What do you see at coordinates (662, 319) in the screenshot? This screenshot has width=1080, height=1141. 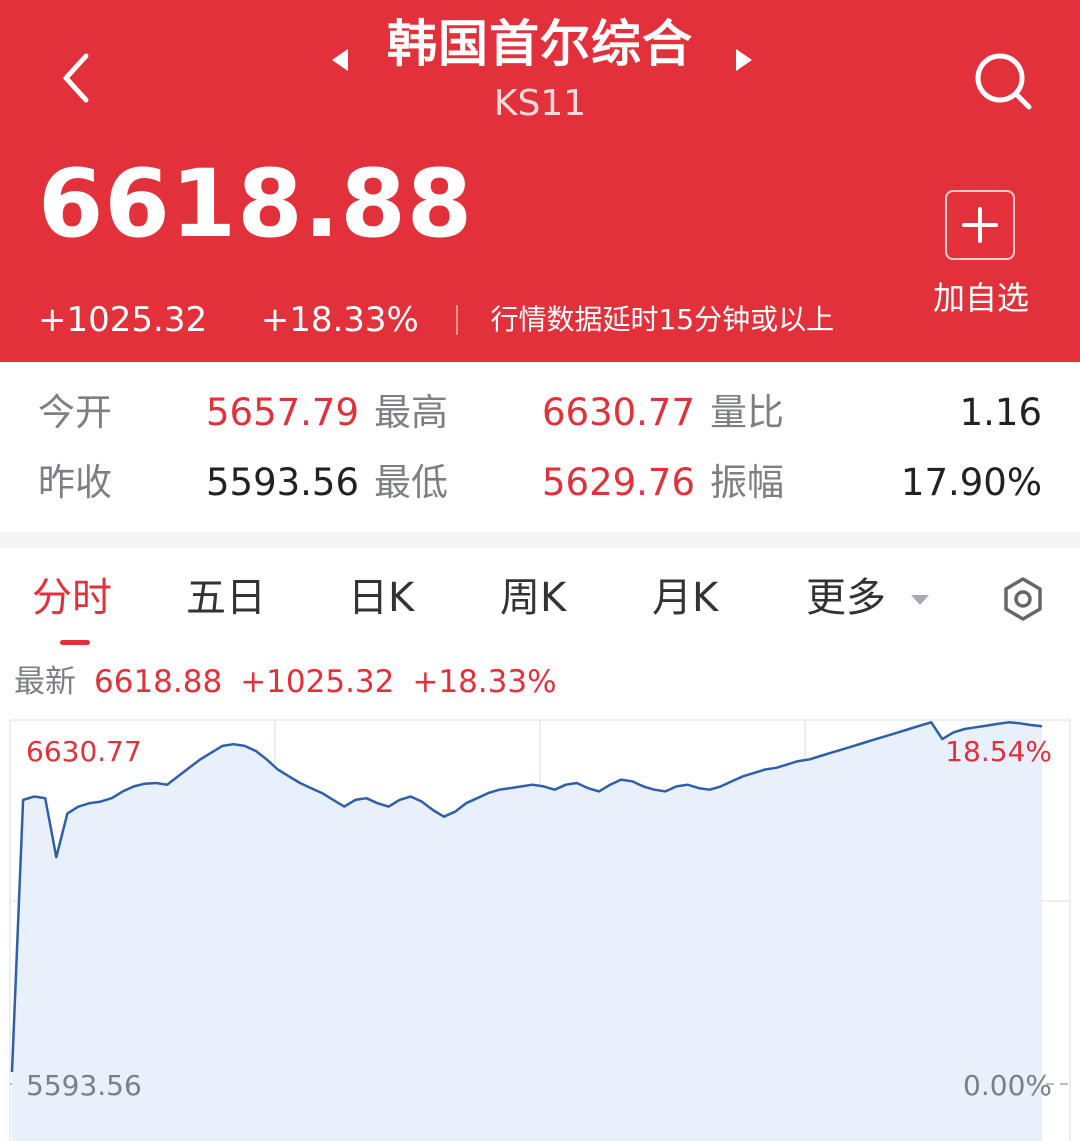 I see `delay-note: 行情数据延时15分钟或以上` at bounding box center [662, 319].